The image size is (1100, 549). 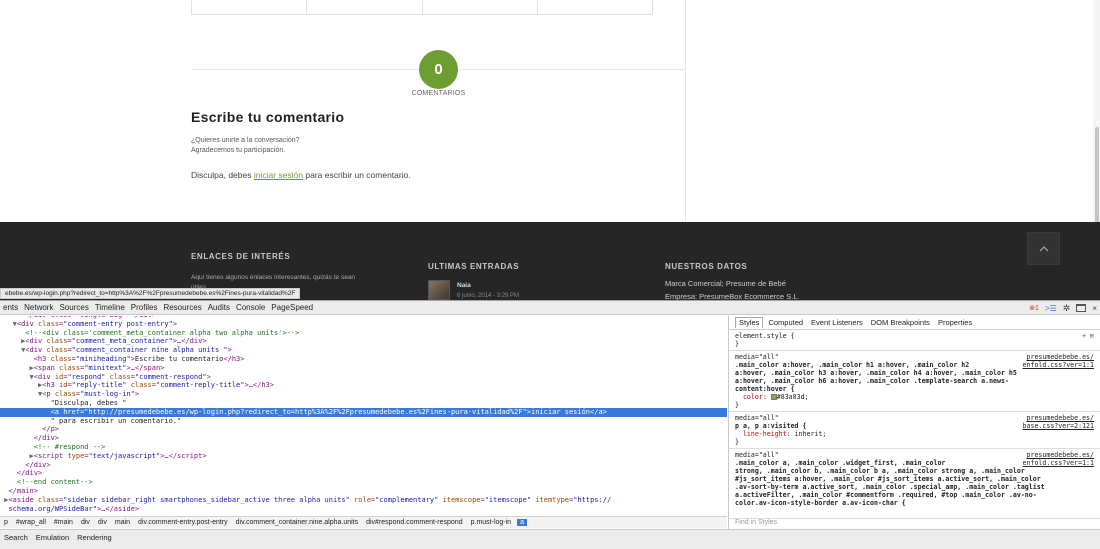 I want to click on dom-node: " para escribir un comentario.", so click(x=363, y=421).